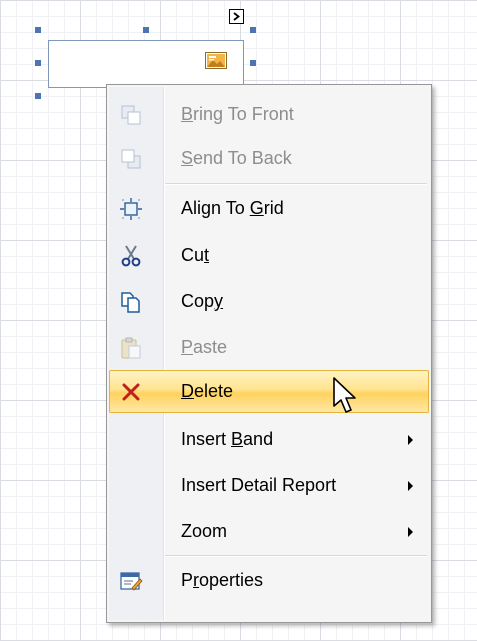 The height and width of the screenshot is (641, 477). What do you see at coordinates (269, 485) in the screenshot?
I see `menu-item-insert-detail-report: Insert Detail Report` at bounding box center [269, 485].